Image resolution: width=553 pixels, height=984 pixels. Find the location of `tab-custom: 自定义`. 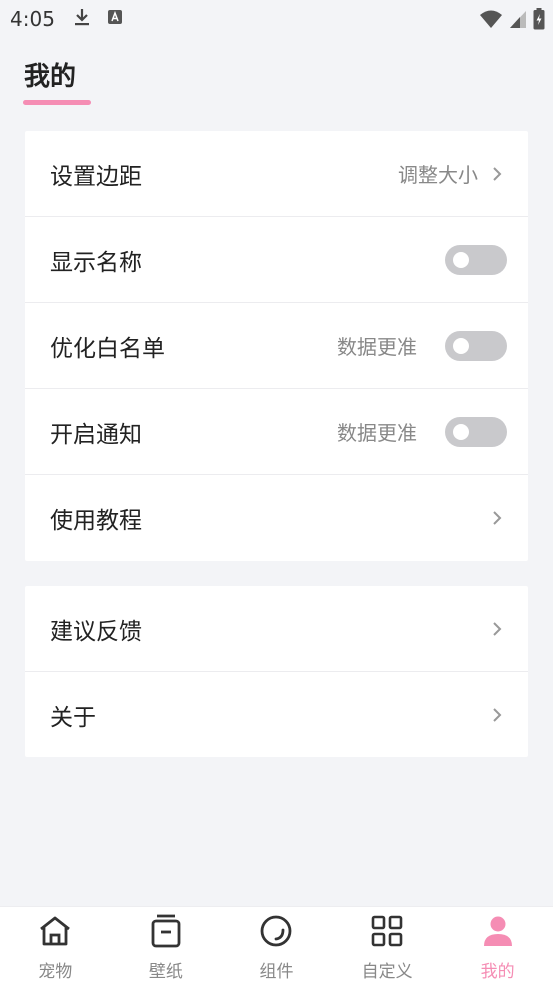

tab-custom: 自定义 is located at coordinates (387, 945).